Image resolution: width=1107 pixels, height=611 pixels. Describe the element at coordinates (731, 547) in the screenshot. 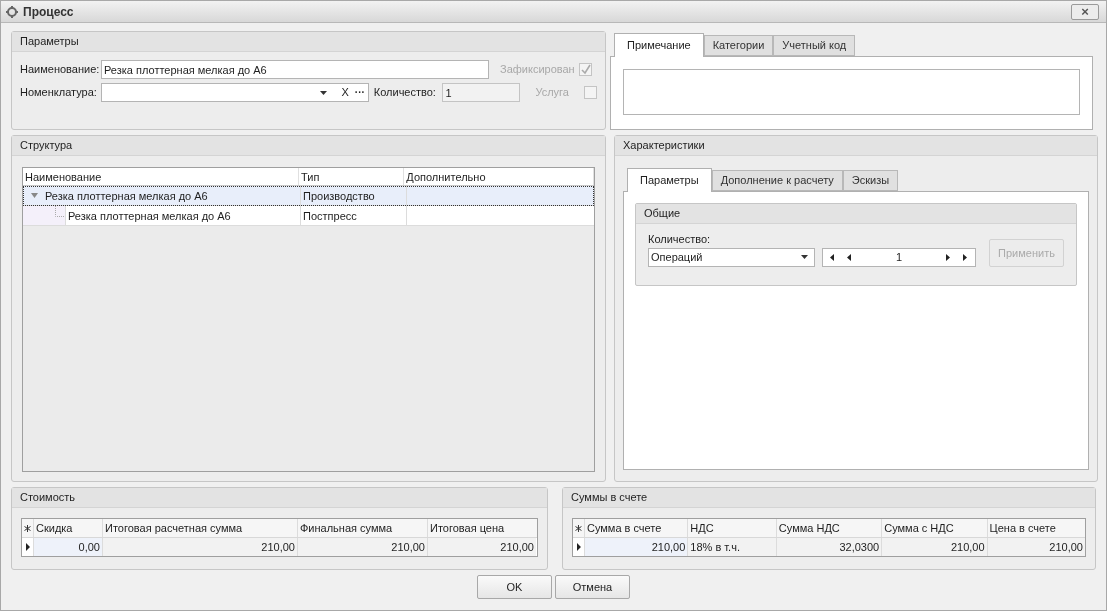

I see `table-cell: 18% в т.ч.` at that location.